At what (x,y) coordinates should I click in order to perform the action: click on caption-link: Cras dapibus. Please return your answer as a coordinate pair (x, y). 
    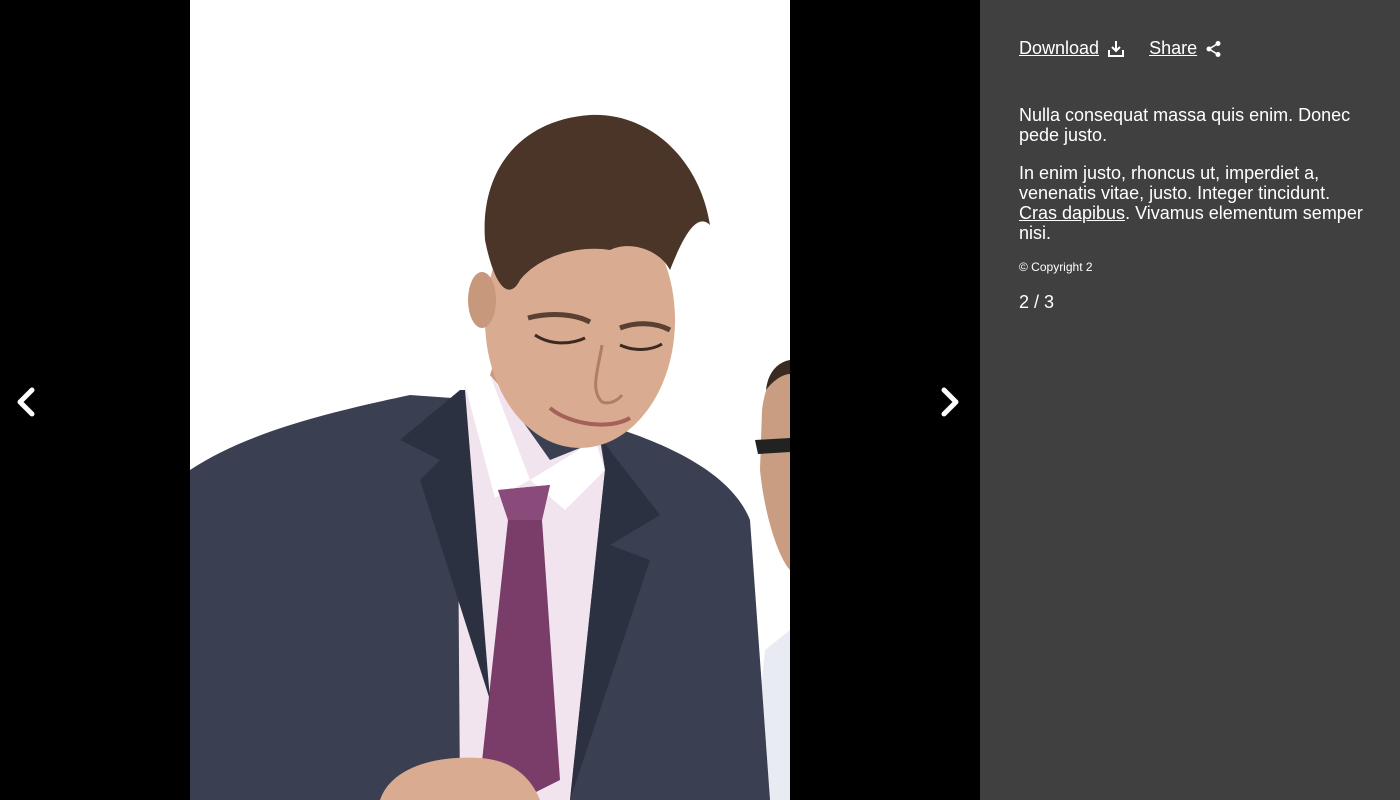
    Looking at the image, I should click on (1072, 213).